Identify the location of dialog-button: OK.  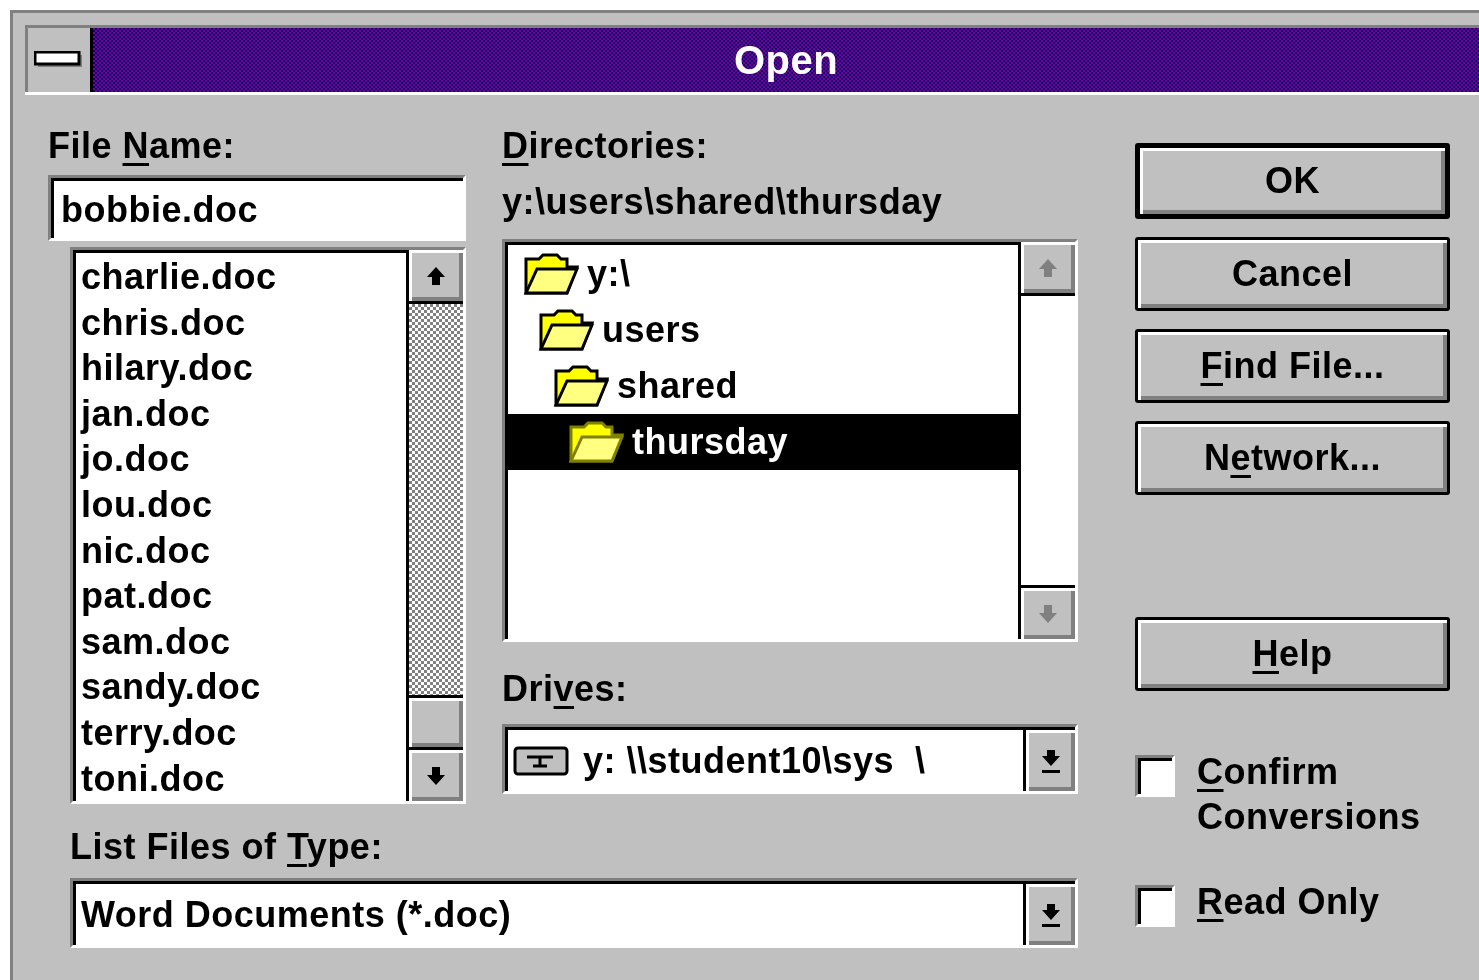
(1292, 181).